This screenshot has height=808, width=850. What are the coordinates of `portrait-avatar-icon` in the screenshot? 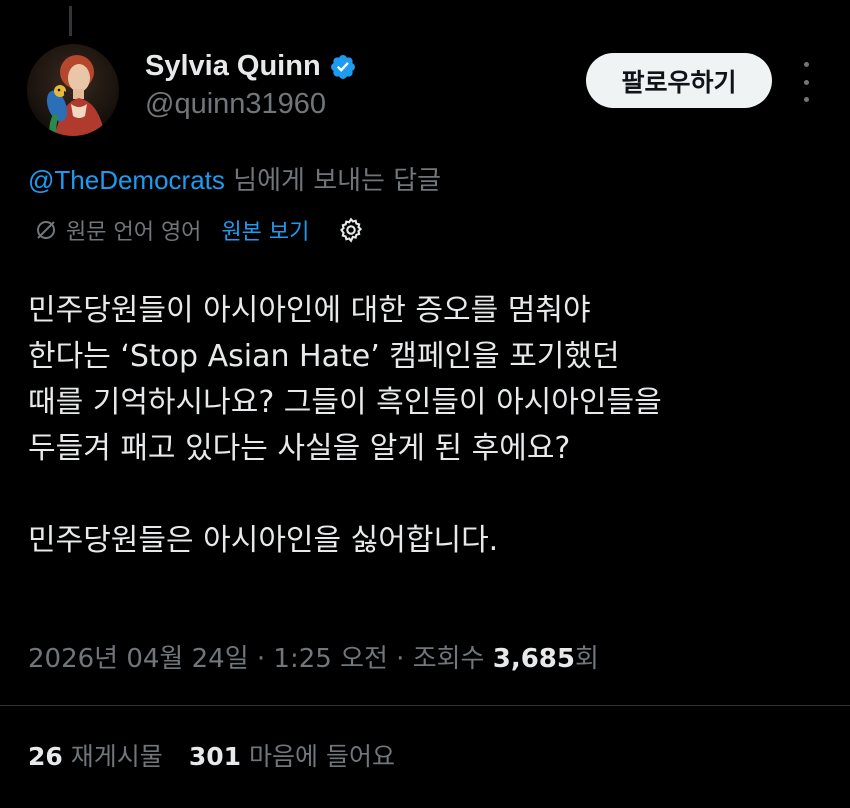 It's located at (73, 90).